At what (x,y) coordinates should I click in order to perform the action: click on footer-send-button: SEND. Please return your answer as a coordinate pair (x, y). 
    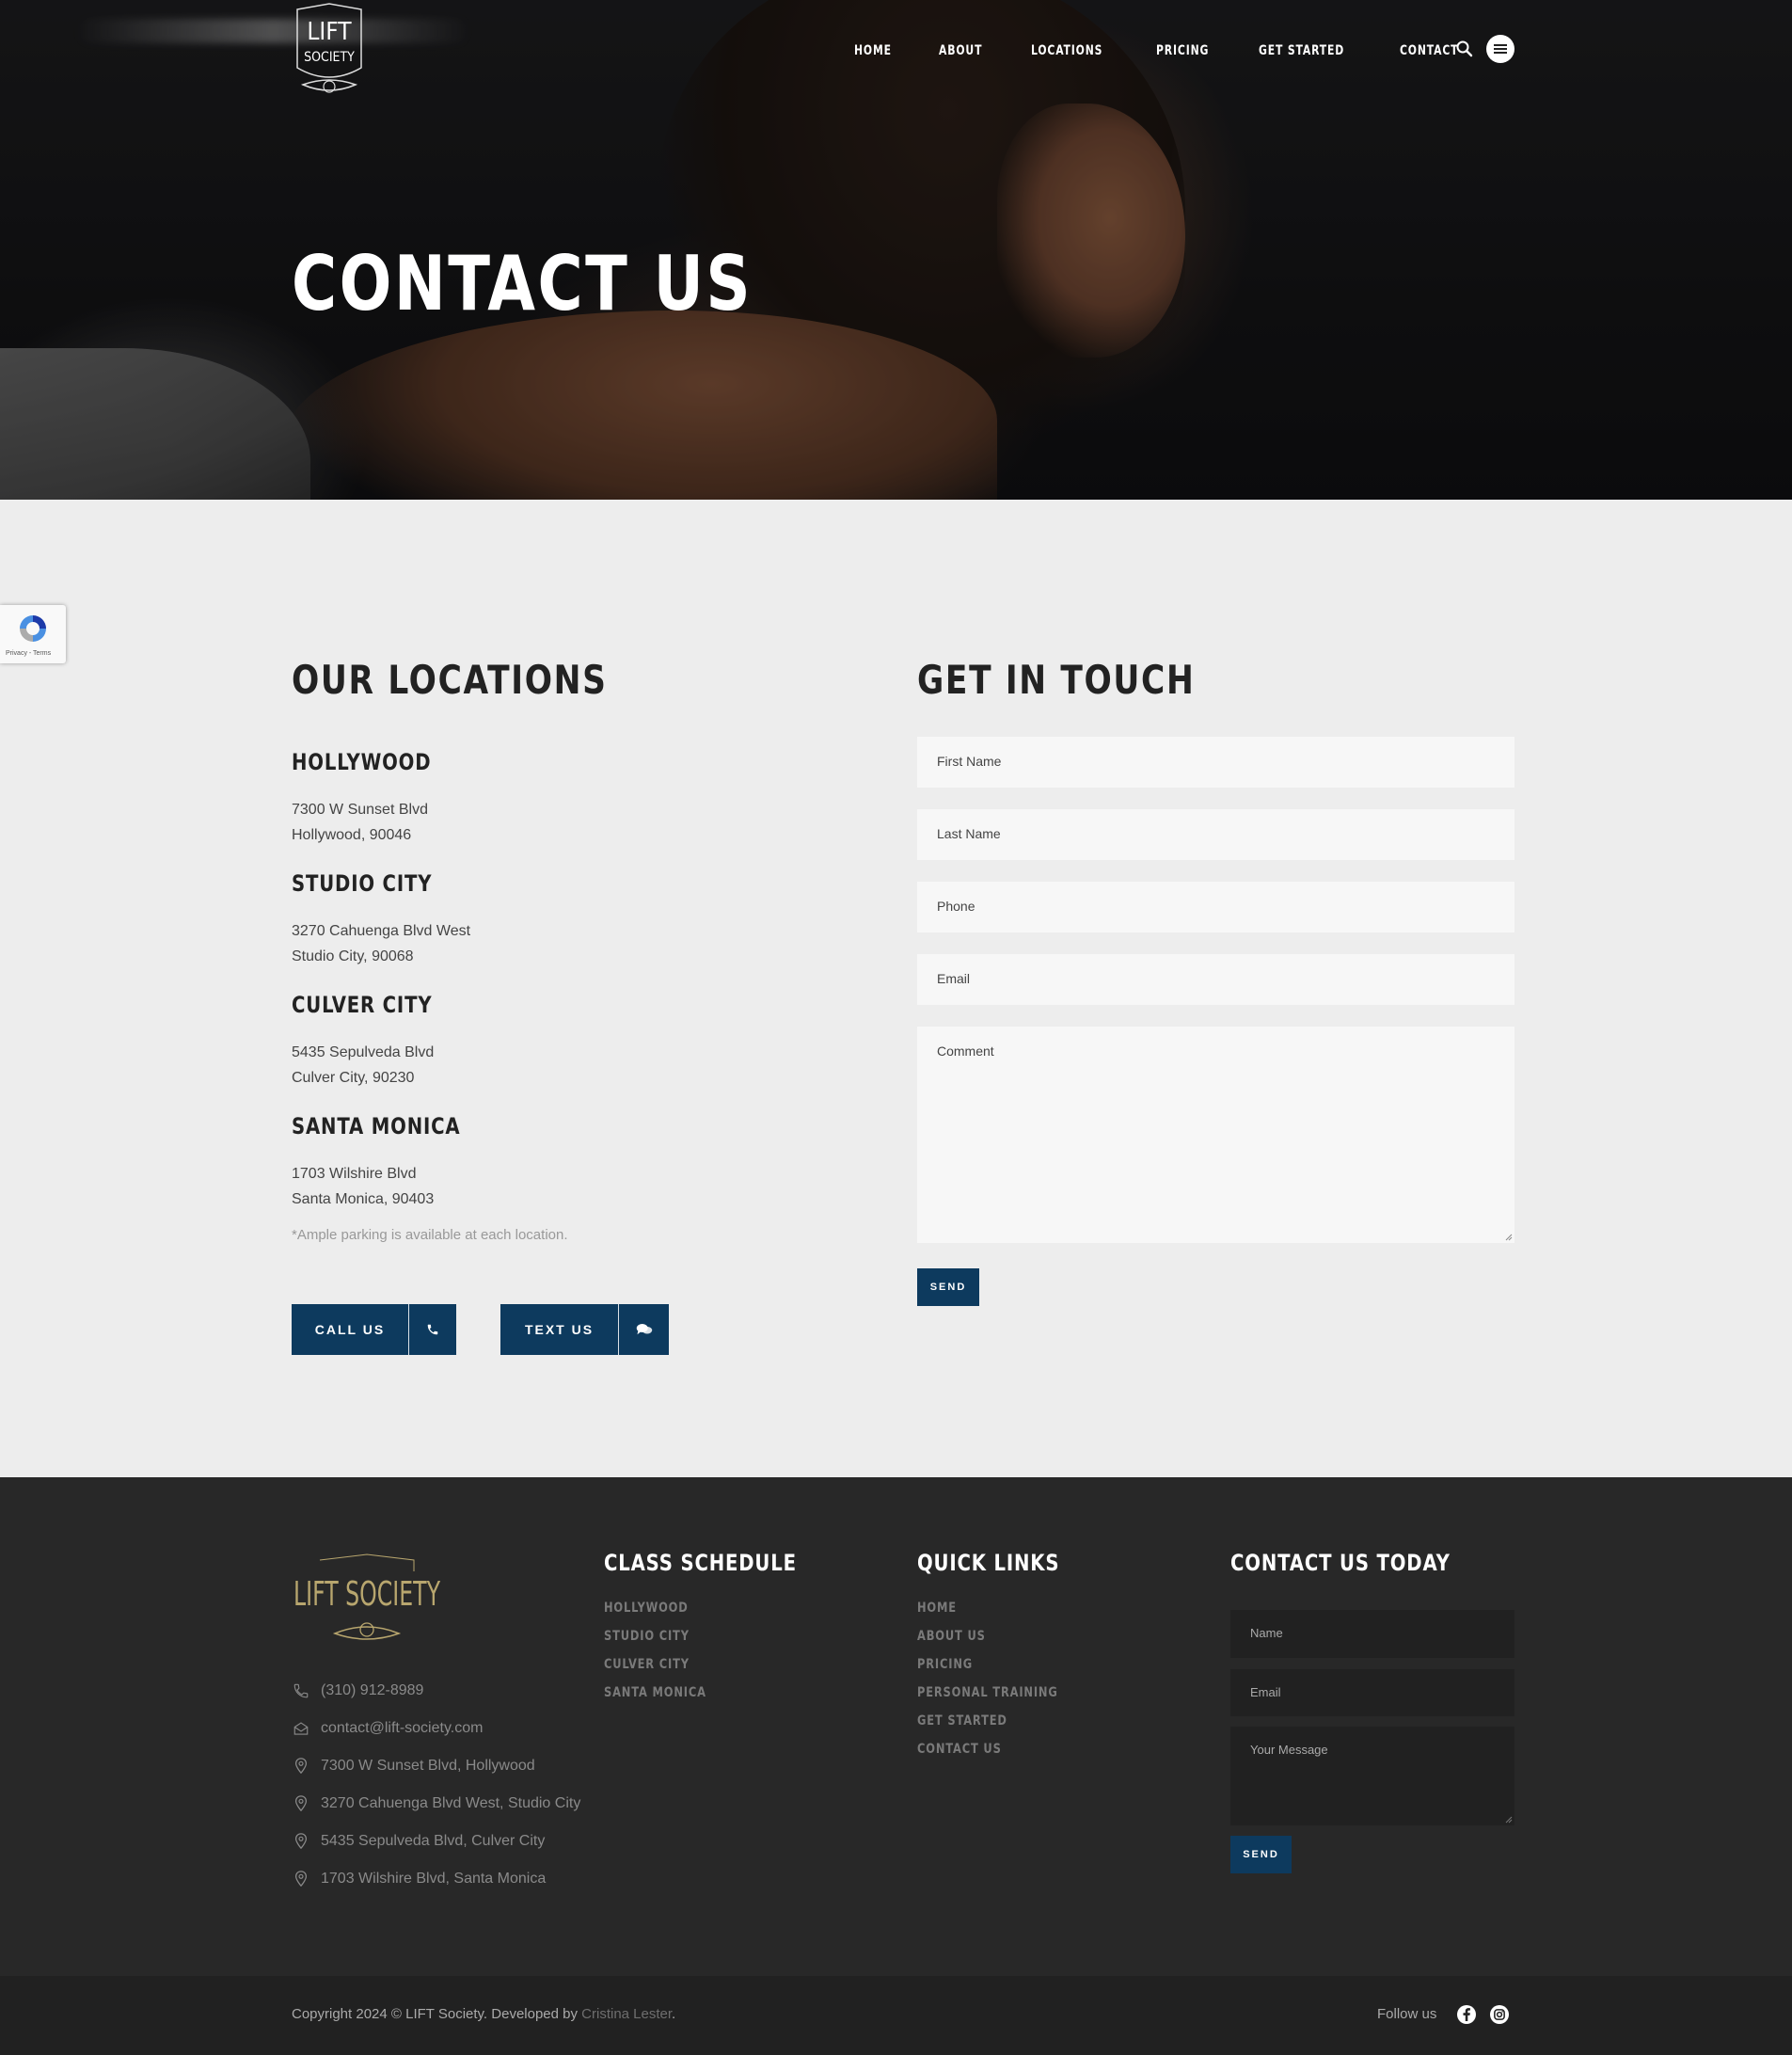
    Looking at the image, I should click on (1261, 1854).